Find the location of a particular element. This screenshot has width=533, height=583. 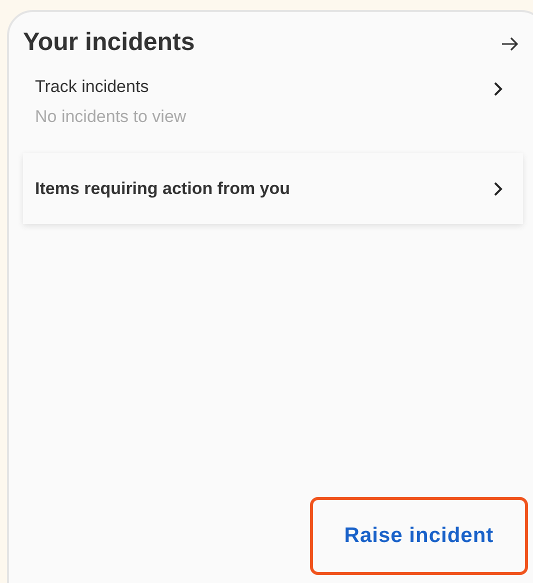

link-subtitle: No incidents to view is located at coordinates (110, 117).